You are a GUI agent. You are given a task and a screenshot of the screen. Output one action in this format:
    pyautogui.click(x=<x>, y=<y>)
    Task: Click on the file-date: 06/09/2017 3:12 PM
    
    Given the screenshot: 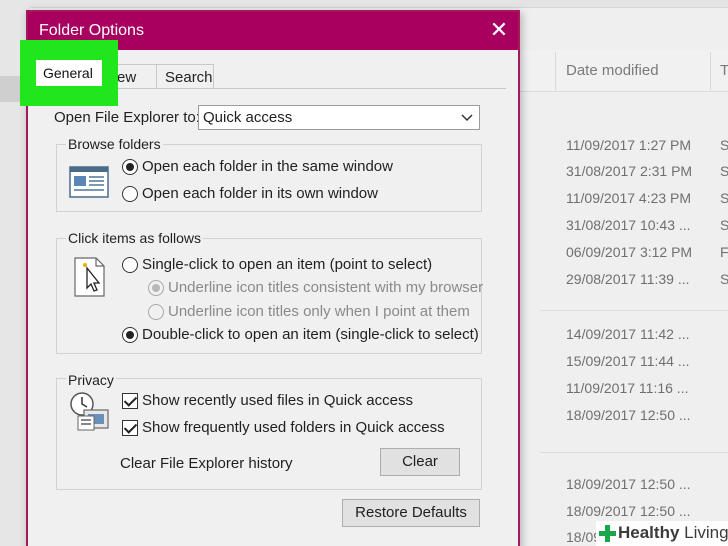 What is the action you would take?
    pyautogui.click(x=629, y=252)
    